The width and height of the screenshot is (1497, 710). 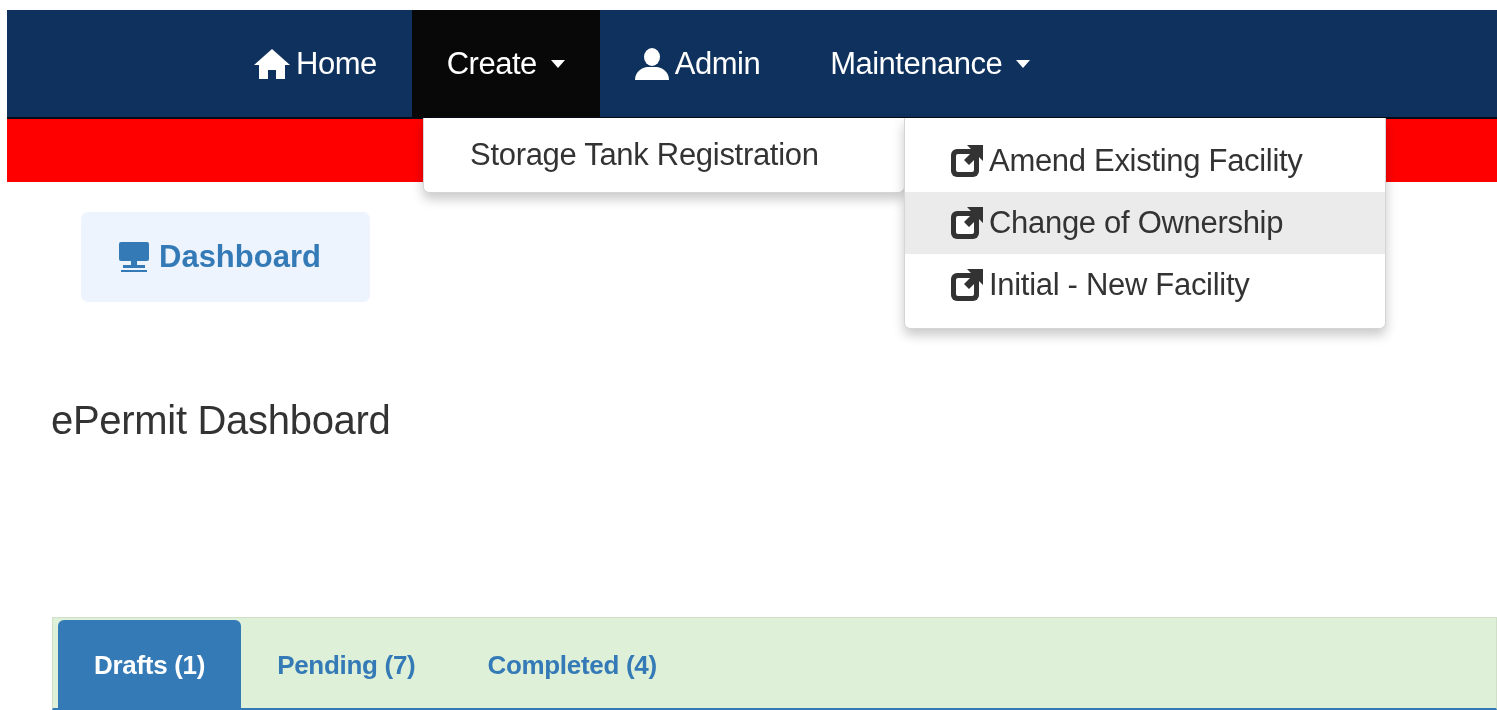 What do you see at coordinates (930, 63) in the screenshot?
I see `nav-link: Maintenance` at bounding box center [930, 63].